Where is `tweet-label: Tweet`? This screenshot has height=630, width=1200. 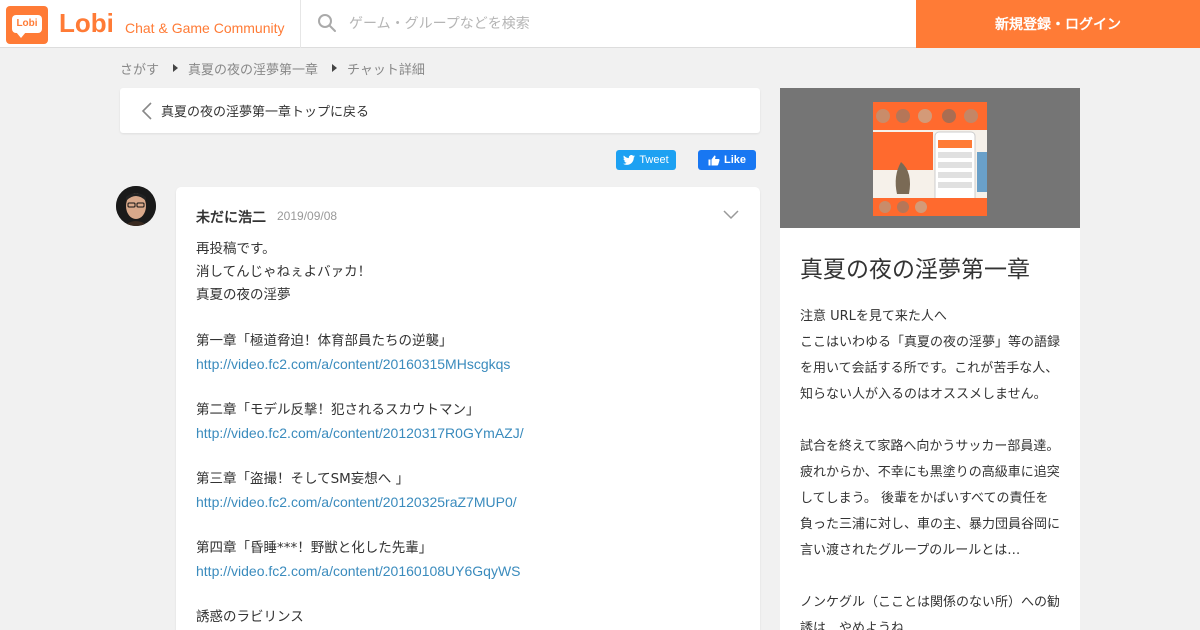 tweet-label: Tweet is located at coordinates (654, 160).